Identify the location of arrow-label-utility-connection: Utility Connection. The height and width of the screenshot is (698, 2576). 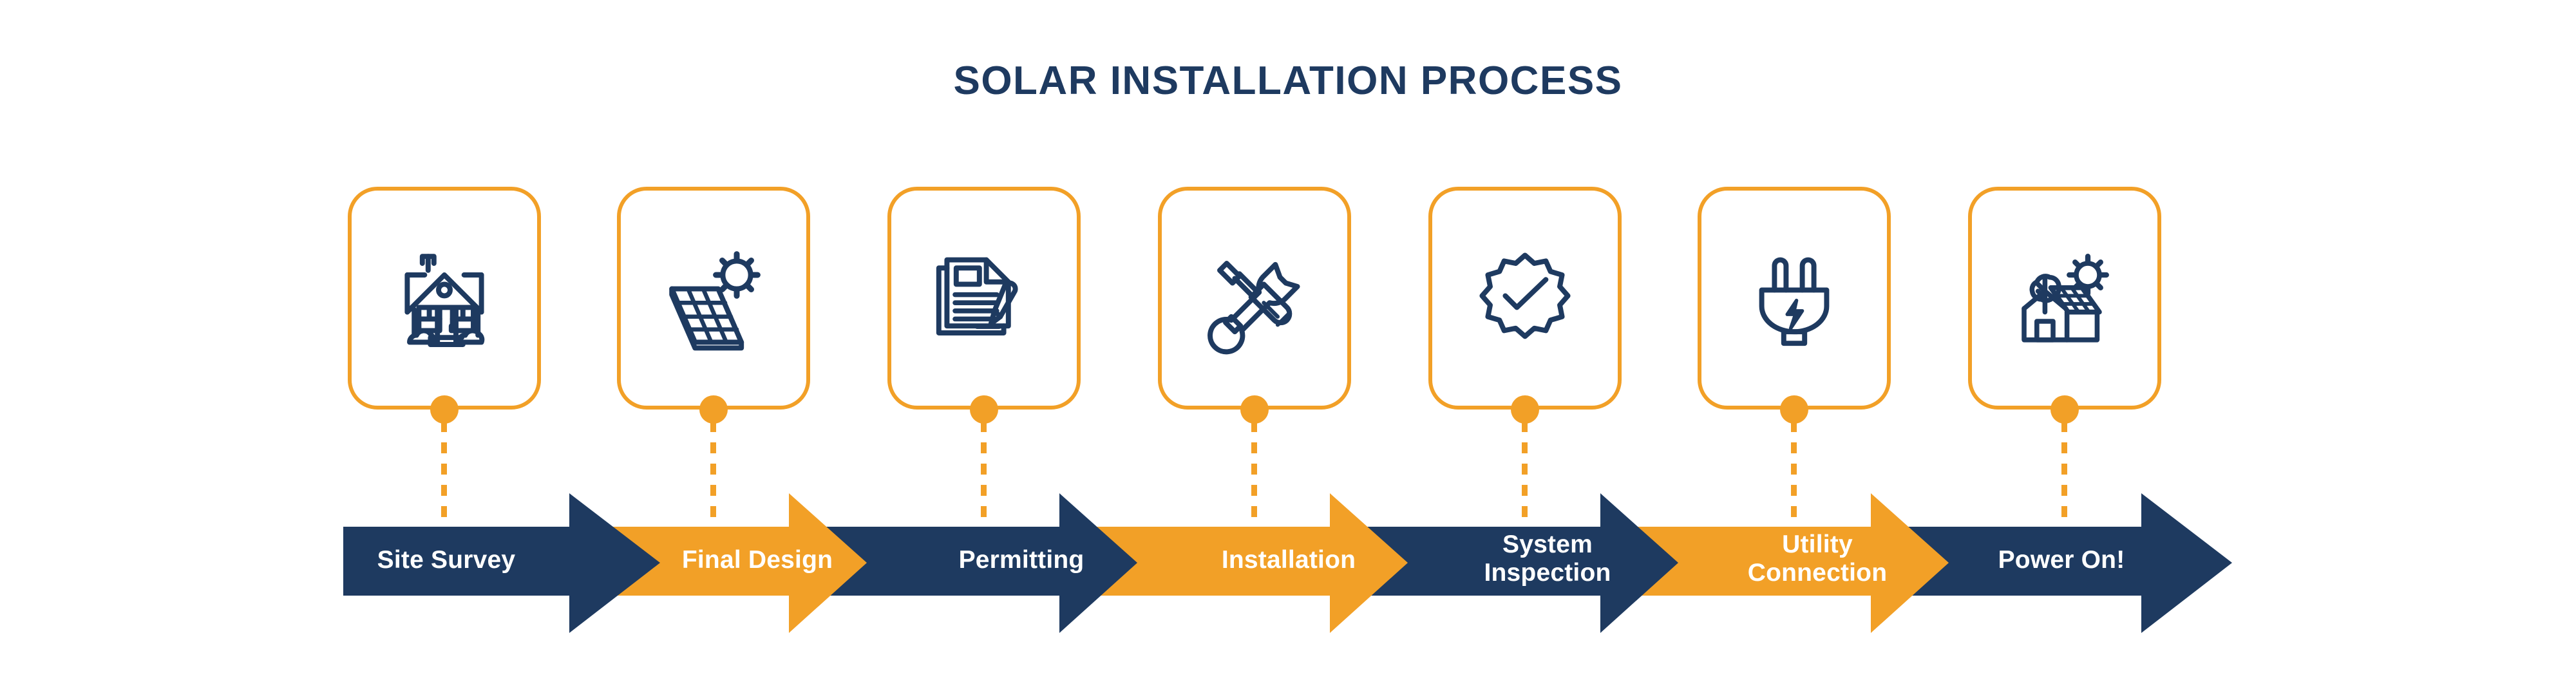
(1818, 559).